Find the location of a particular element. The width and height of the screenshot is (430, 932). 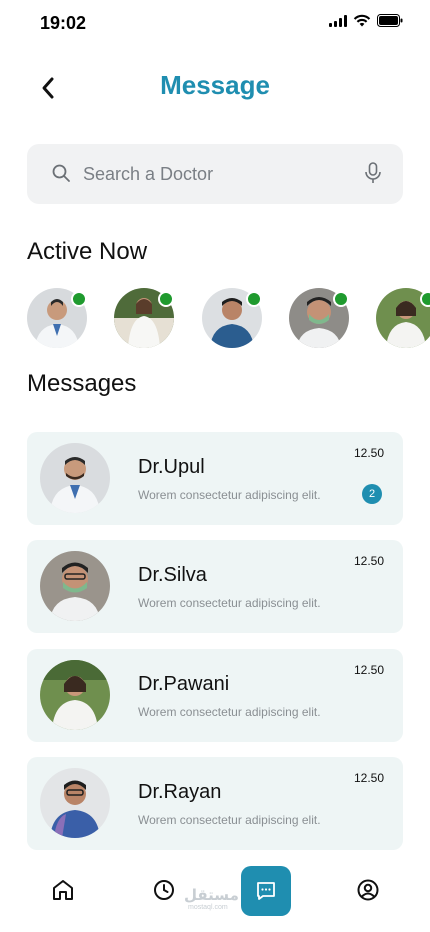

microphone-icon is located at coordinates (373, 173).